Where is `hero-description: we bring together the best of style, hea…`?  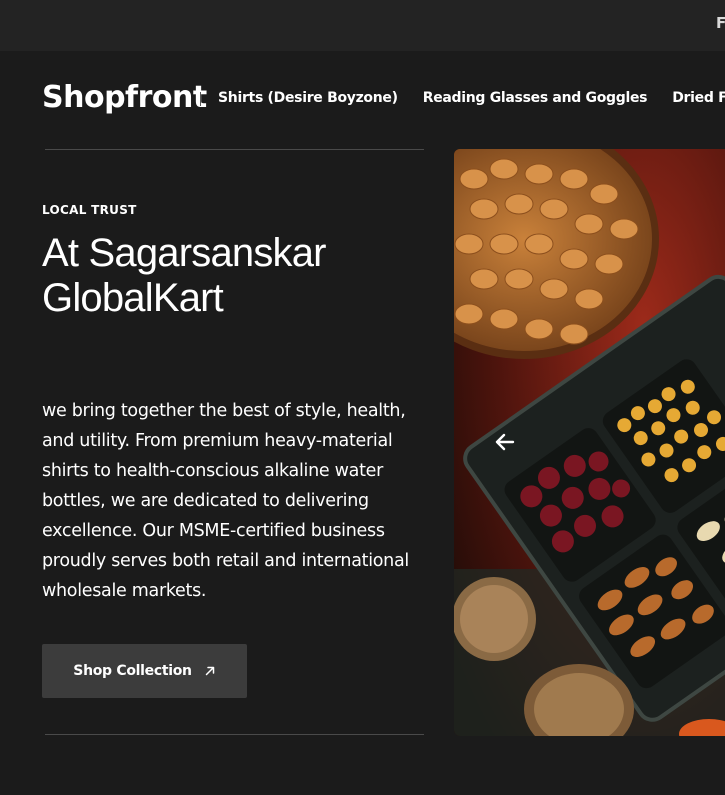
hero-description: we bring together the best of style, hea… is located at coordinates (225, 501).